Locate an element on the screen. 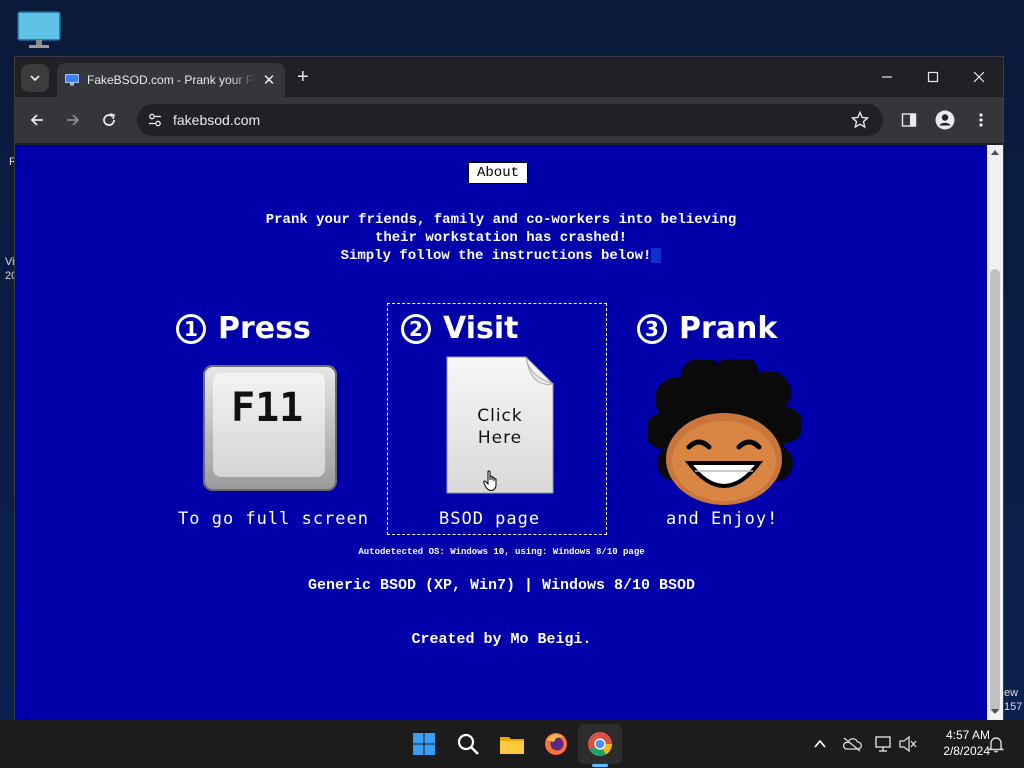  document-label: Click Here is located at coordinates (500, 427).